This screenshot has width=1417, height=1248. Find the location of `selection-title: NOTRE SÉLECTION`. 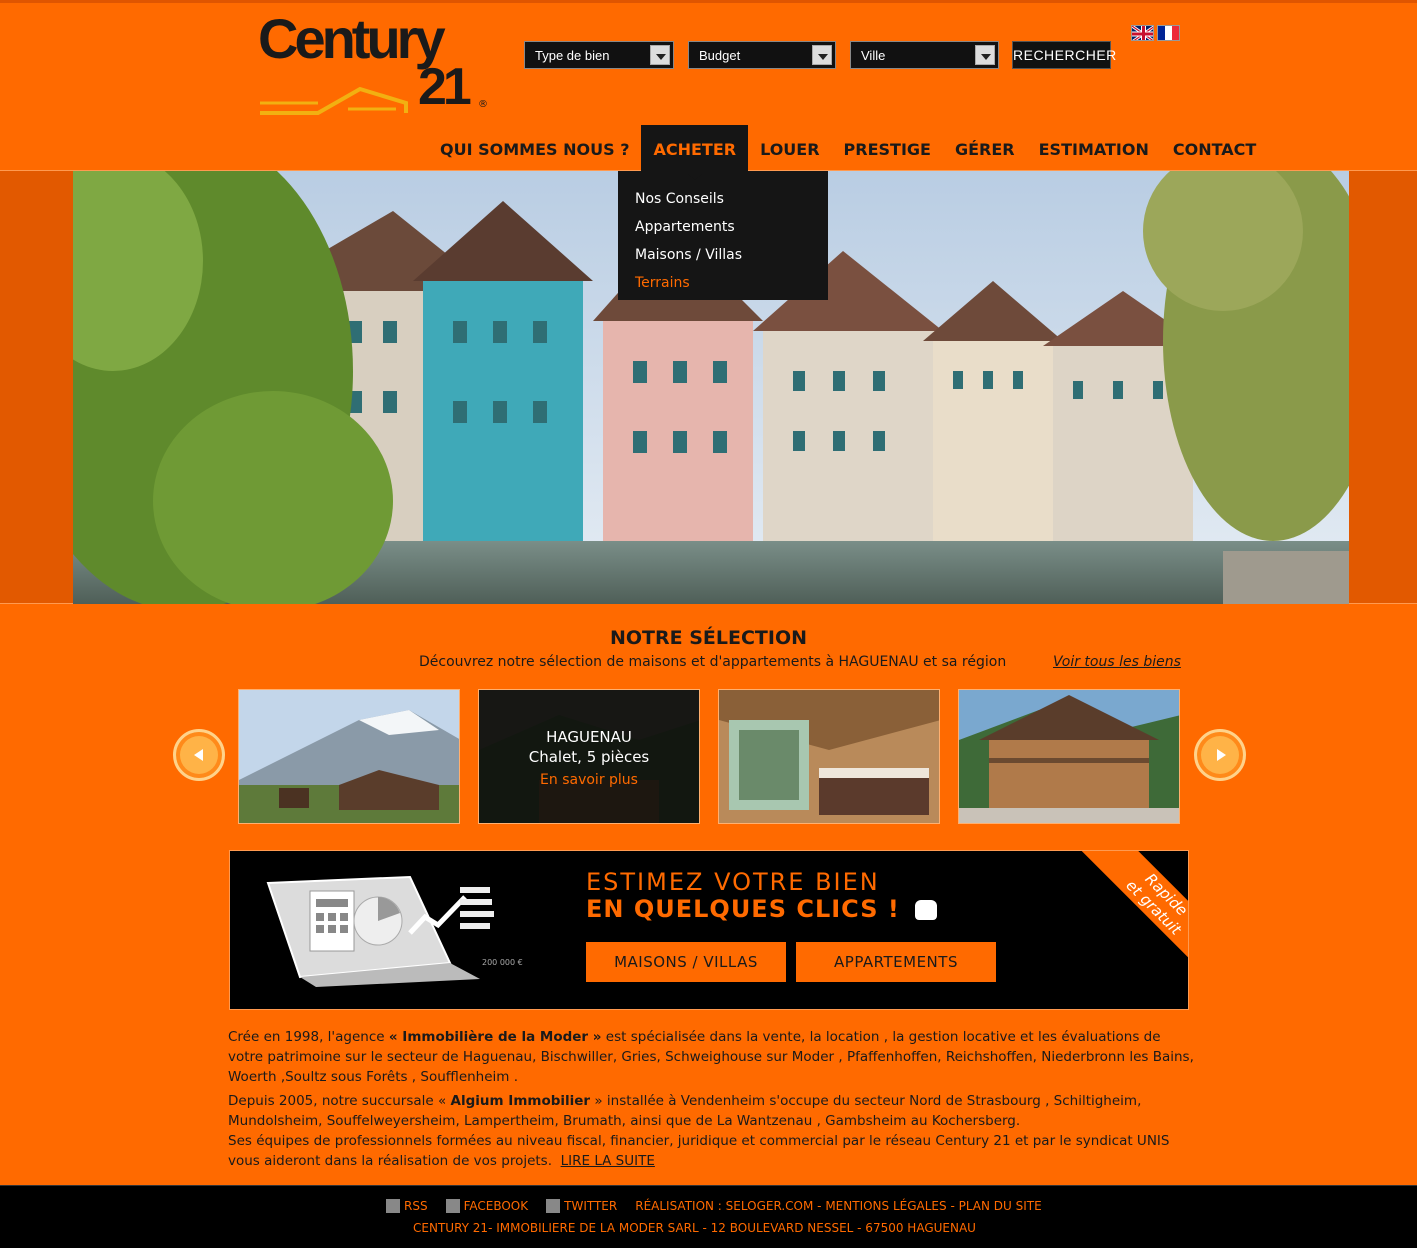

selection-title: NOTRE SÉLECTION is located at coordinates (708, 638).